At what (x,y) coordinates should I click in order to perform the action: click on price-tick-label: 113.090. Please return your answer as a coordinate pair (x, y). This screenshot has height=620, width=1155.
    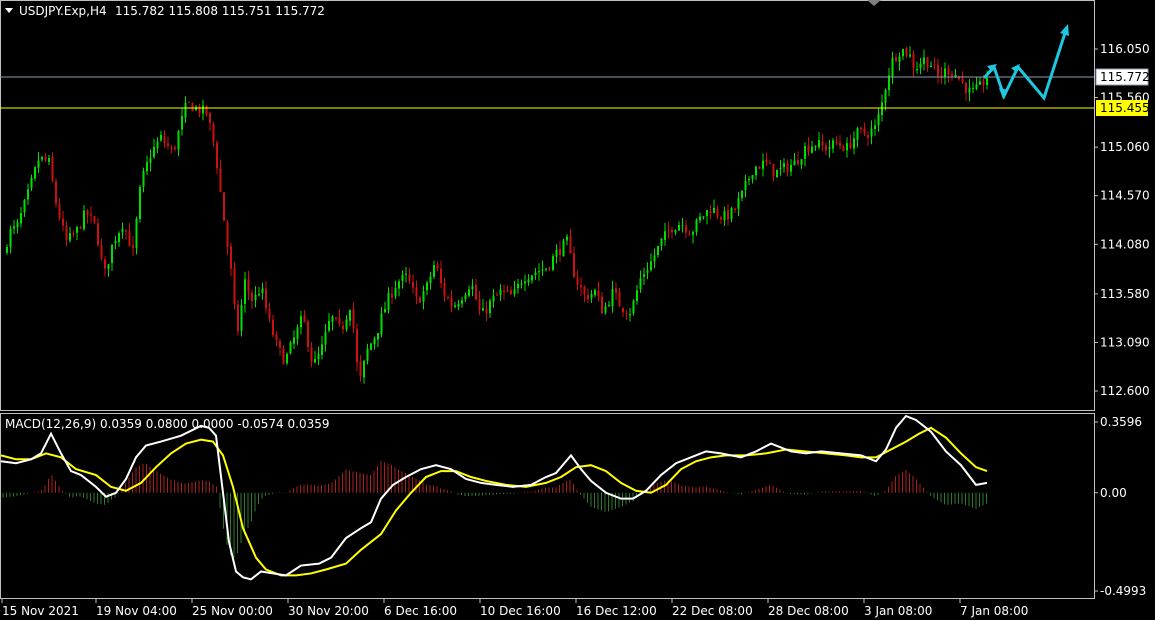
    Looking at the image, I should click on (1125, 342).